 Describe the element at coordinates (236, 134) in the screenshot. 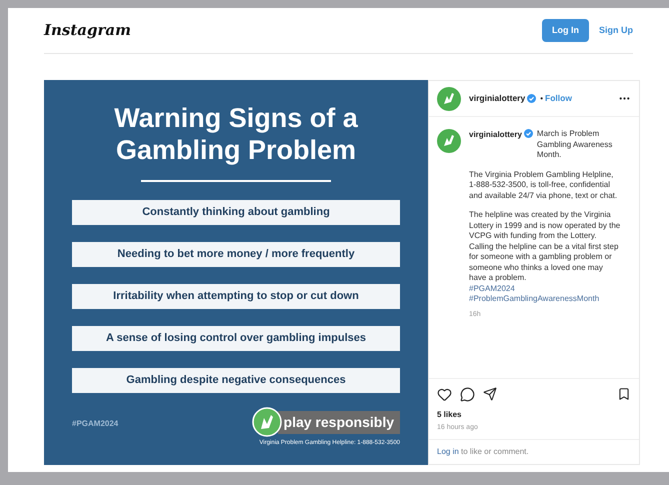

I see `poster-title: Warning Signs of a Gambling Problem` at that location.